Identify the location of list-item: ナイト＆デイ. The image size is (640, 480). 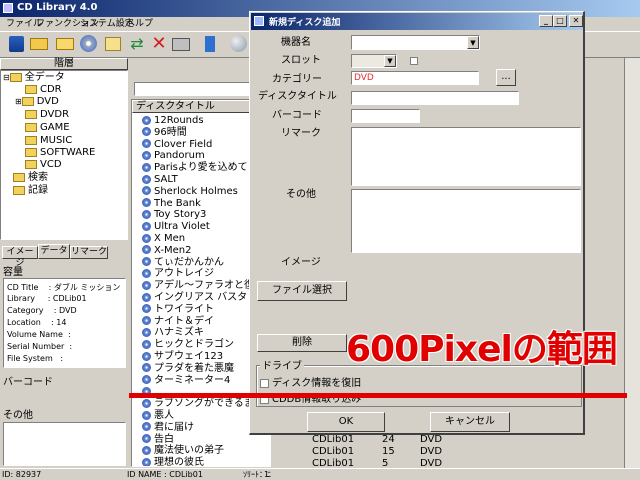
(178, 322).